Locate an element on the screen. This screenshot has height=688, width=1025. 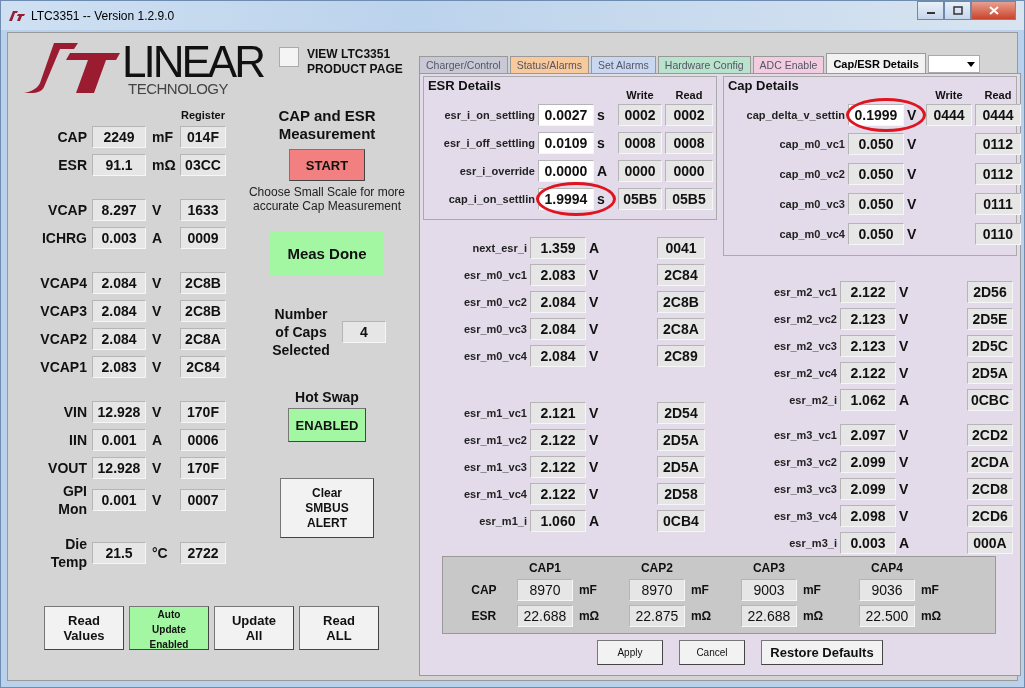
value-field: 21.5 is located at coordinates (119, 553).